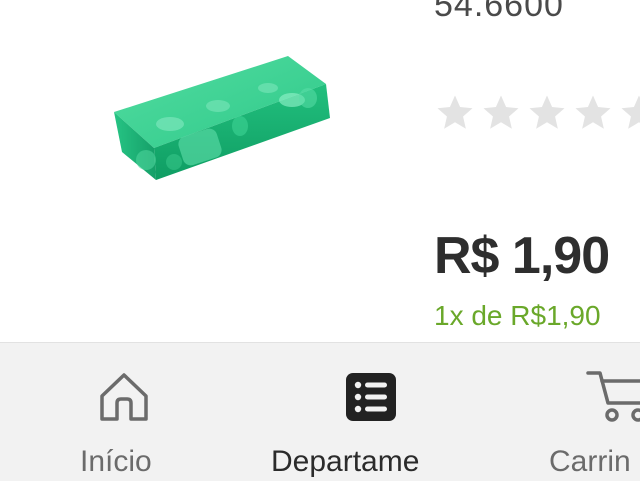 The height and width of the screenshot is (481, 640). Describe the element at coordinates (116, 462) in the screenshot. I see `nav-label-inicio: Início` at that location.